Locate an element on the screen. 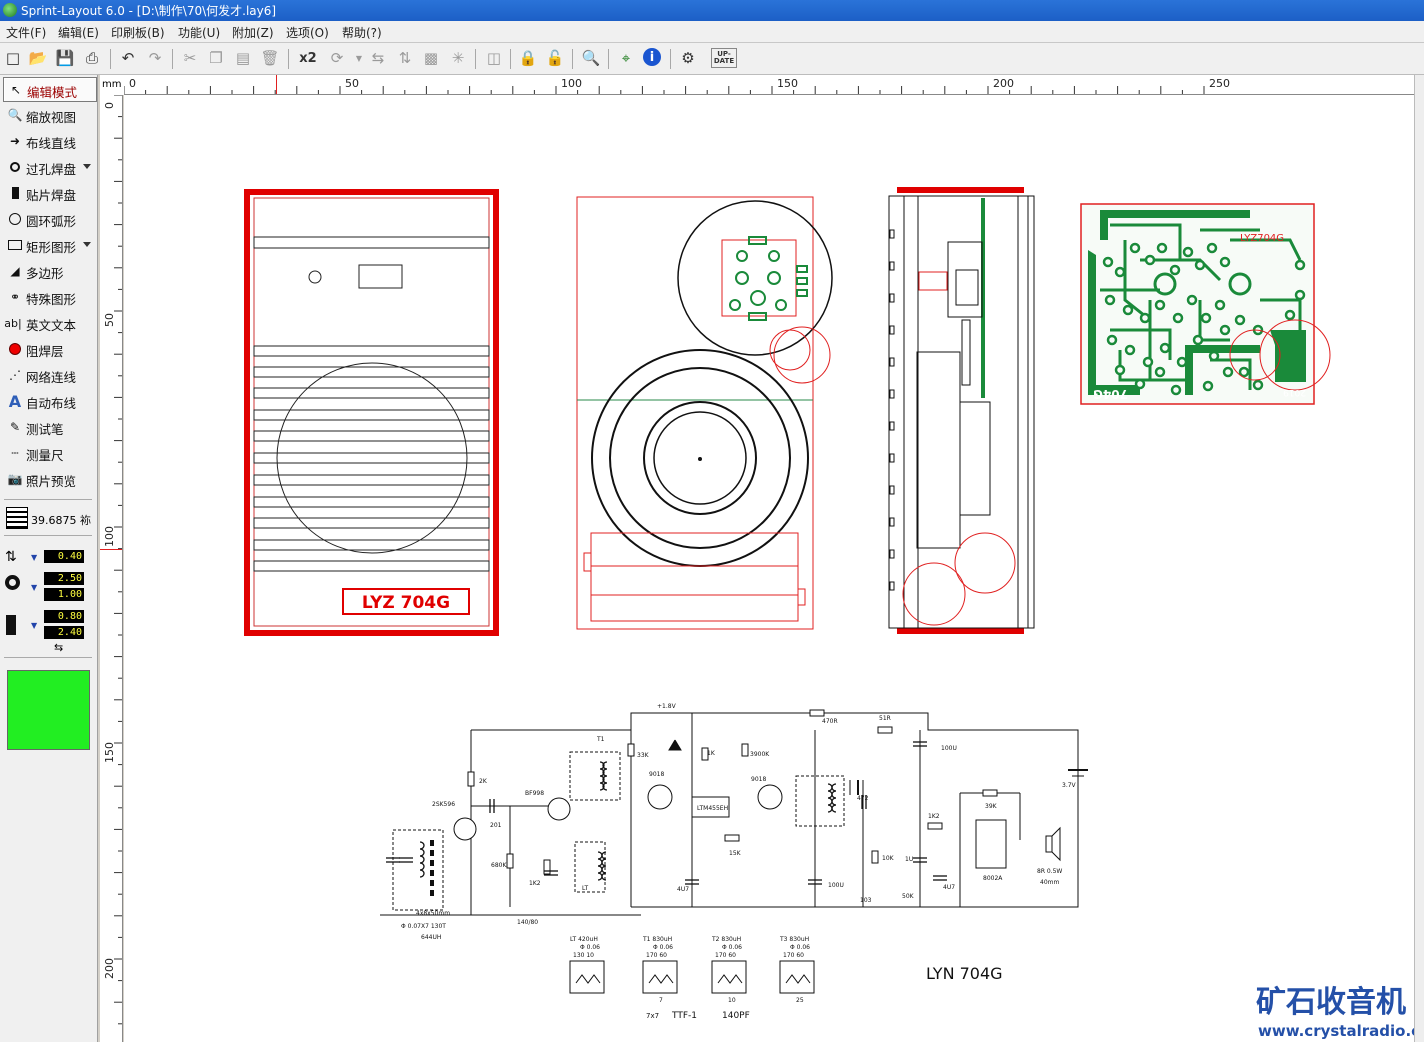 The width and height of the screenshot is (1424, 1042). delete-icon: 🗑 is located at coordinates (270, 58).